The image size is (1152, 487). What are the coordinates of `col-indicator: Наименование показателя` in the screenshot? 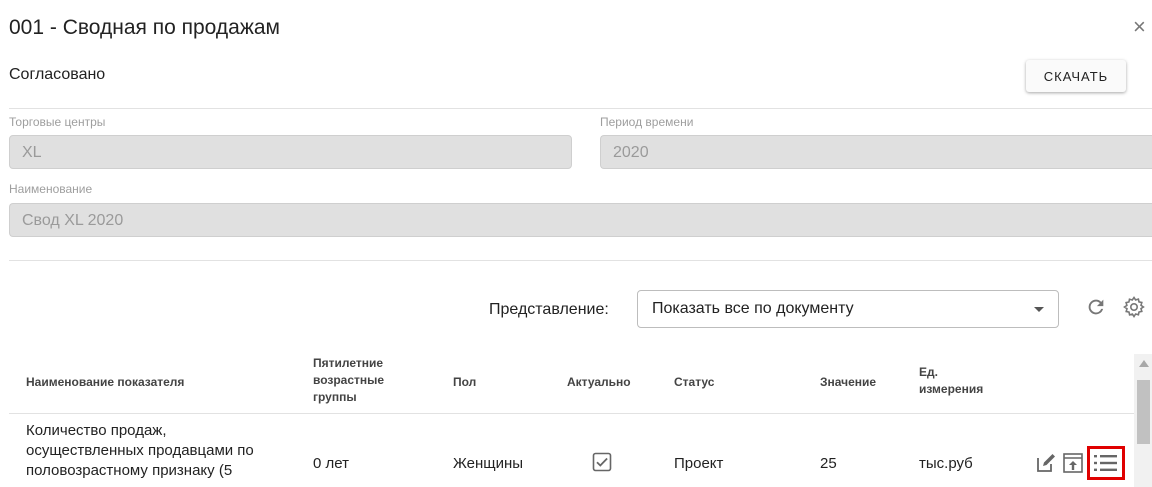 It's located at (105, 382).